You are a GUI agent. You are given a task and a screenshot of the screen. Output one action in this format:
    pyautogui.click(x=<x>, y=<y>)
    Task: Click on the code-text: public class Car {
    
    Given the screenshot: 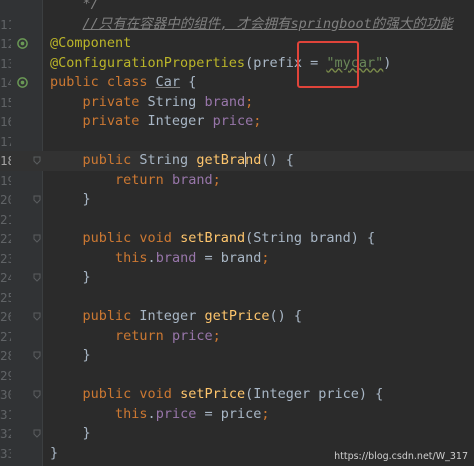 What is the action you would take?
    pyautogui.click(x=123, y=83)
    